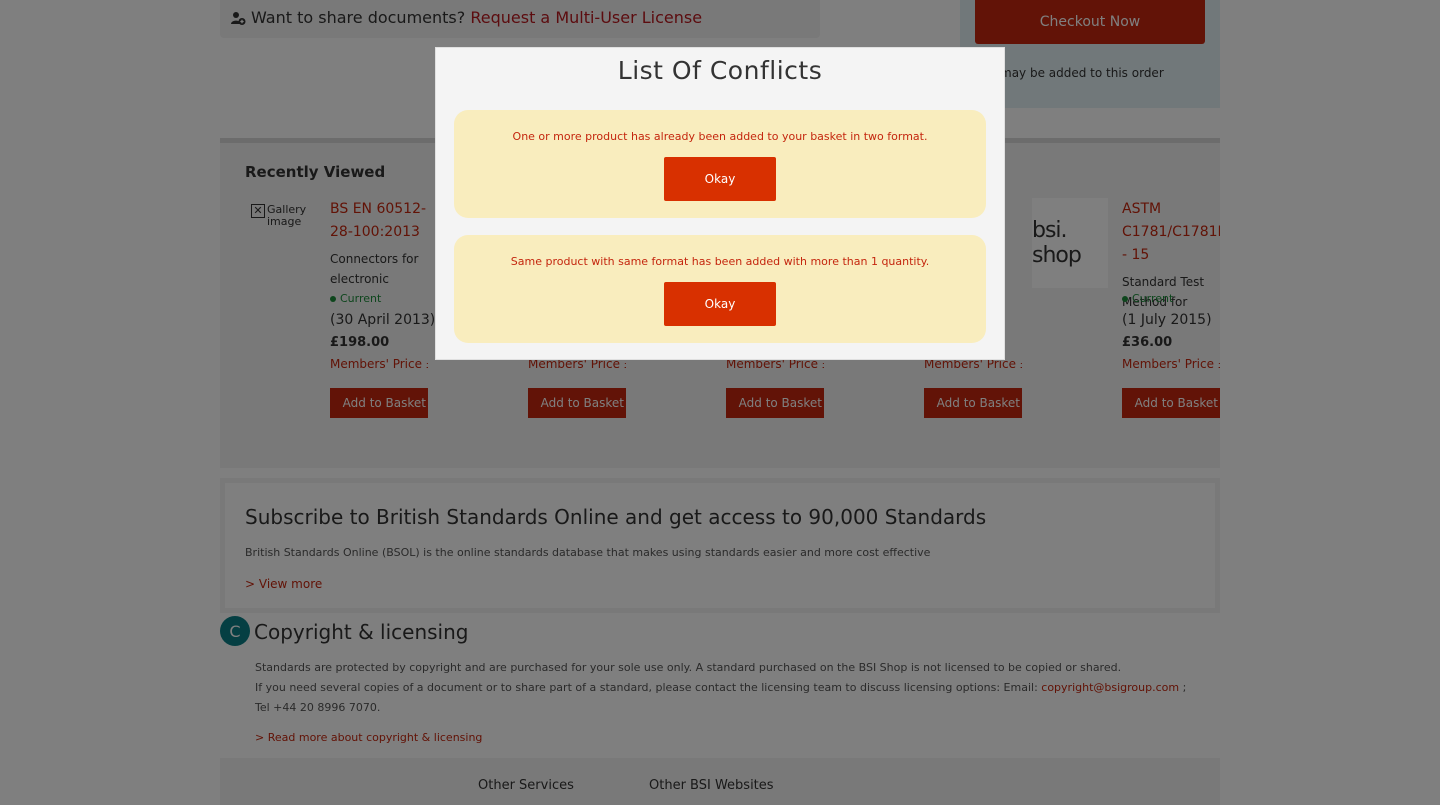 The height and width of the screenshot is (805, 1440). I want to click on modal-title: List Of Conflicts, so click(720, 70).